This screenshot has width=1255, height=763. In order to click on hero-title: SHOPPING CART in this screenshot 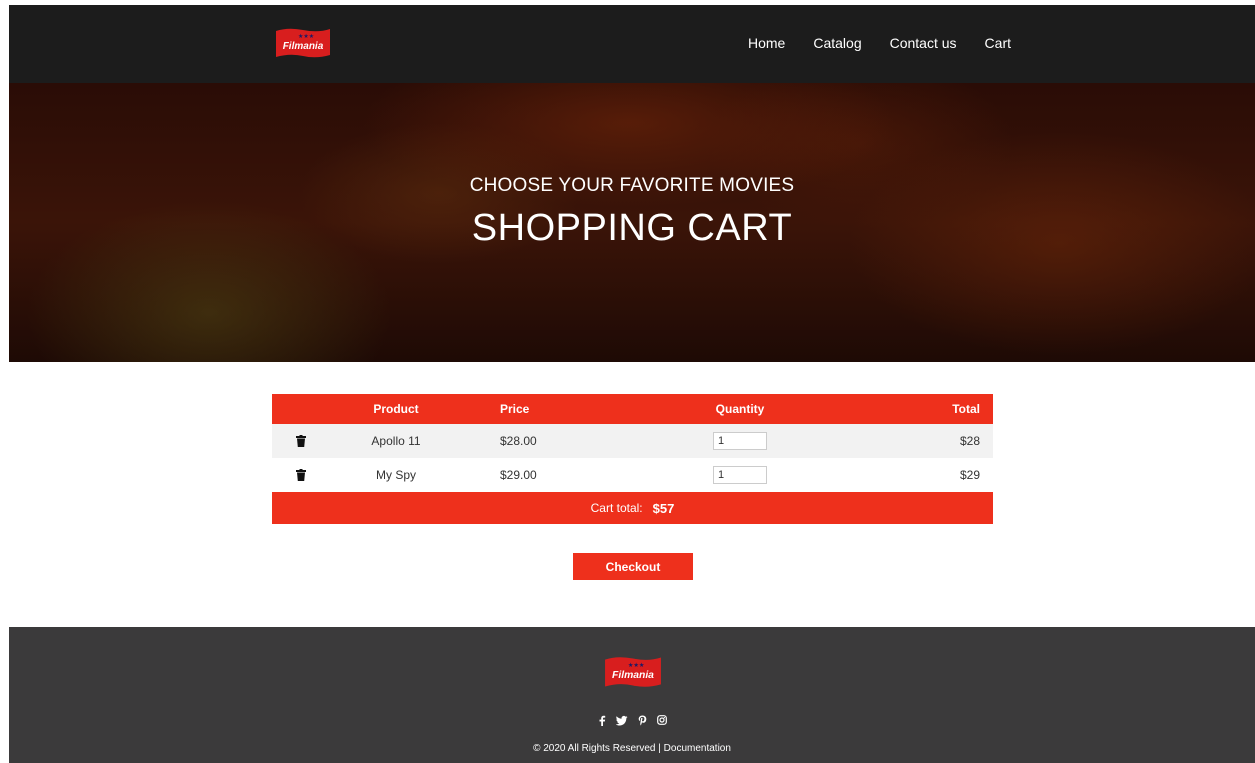, I will do `click(632, 228)`.